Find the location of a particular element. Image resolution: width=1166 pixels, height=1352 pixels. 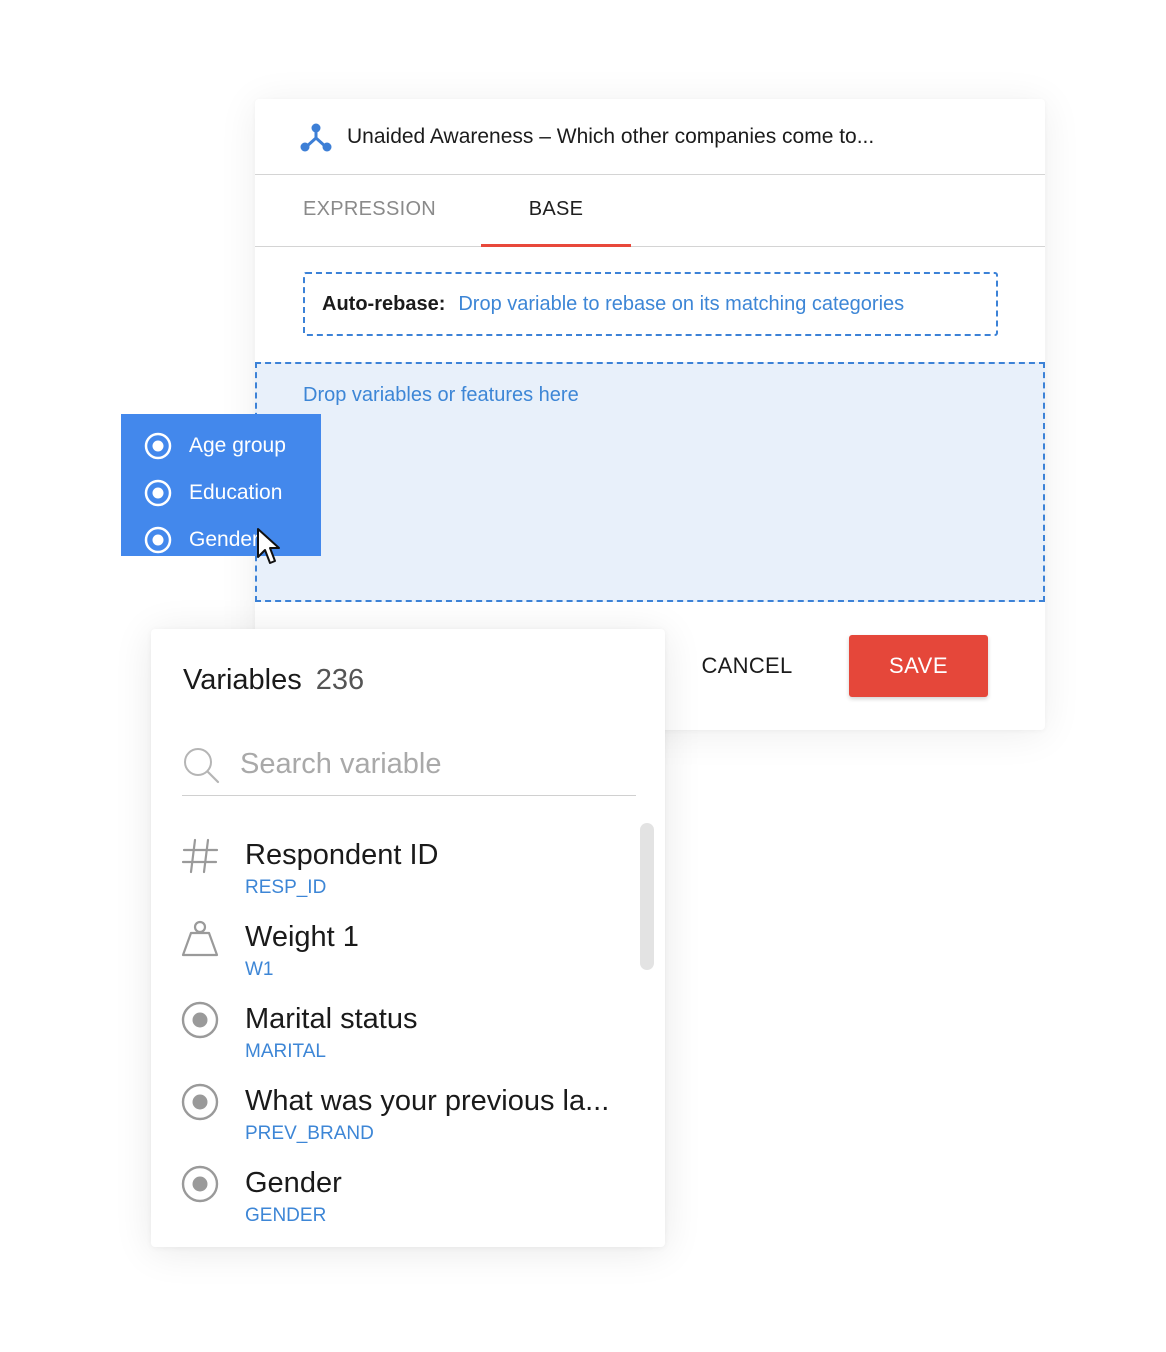

variable-name: Weight 1 is located at coordinates (302, 937).